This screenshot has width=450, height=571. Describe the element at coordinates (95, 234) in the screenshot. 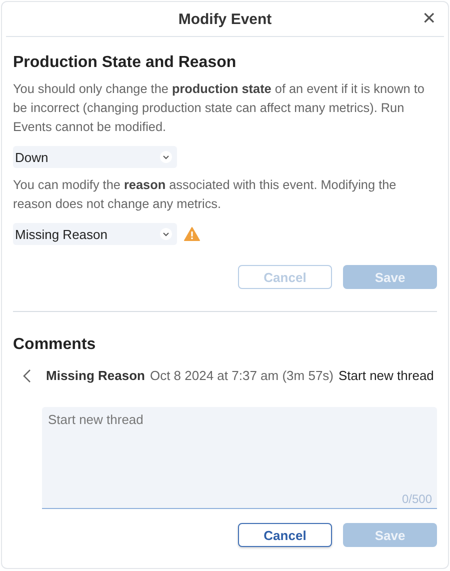

I see `reason-select: Missing Reason` at that location.